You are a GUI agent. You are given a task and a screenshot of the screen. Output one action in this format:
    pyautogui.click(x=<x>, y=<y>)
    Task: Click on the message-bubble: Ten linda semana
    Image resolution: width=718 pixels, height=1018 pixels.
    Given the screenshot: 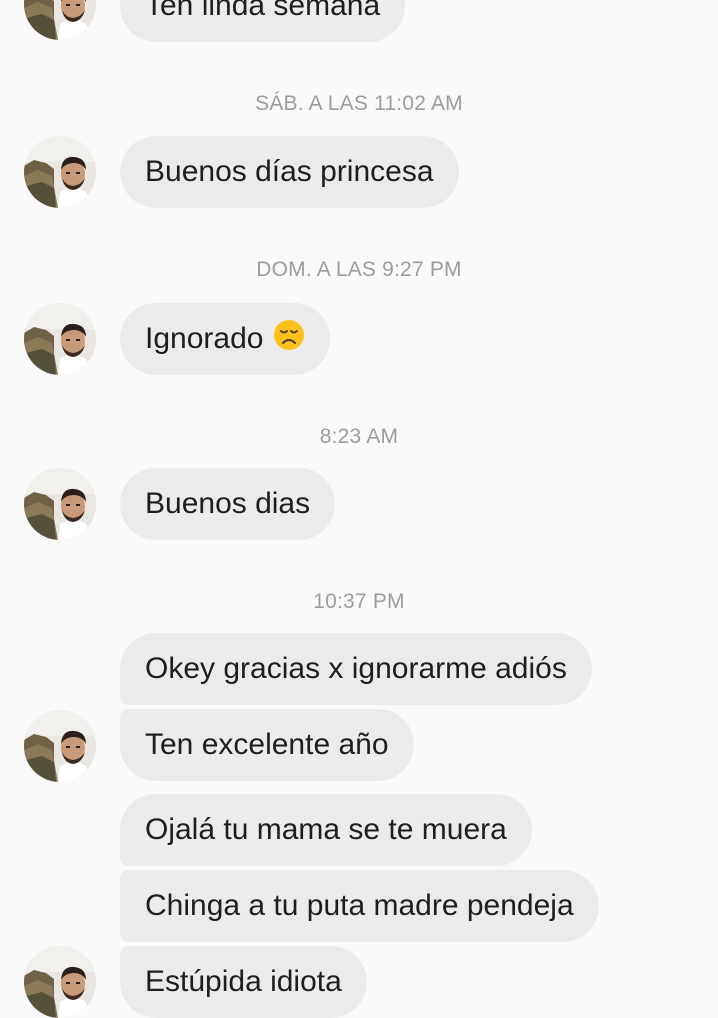 What is the action you would take?
    pyautogui.click(x=263, y=21)
    